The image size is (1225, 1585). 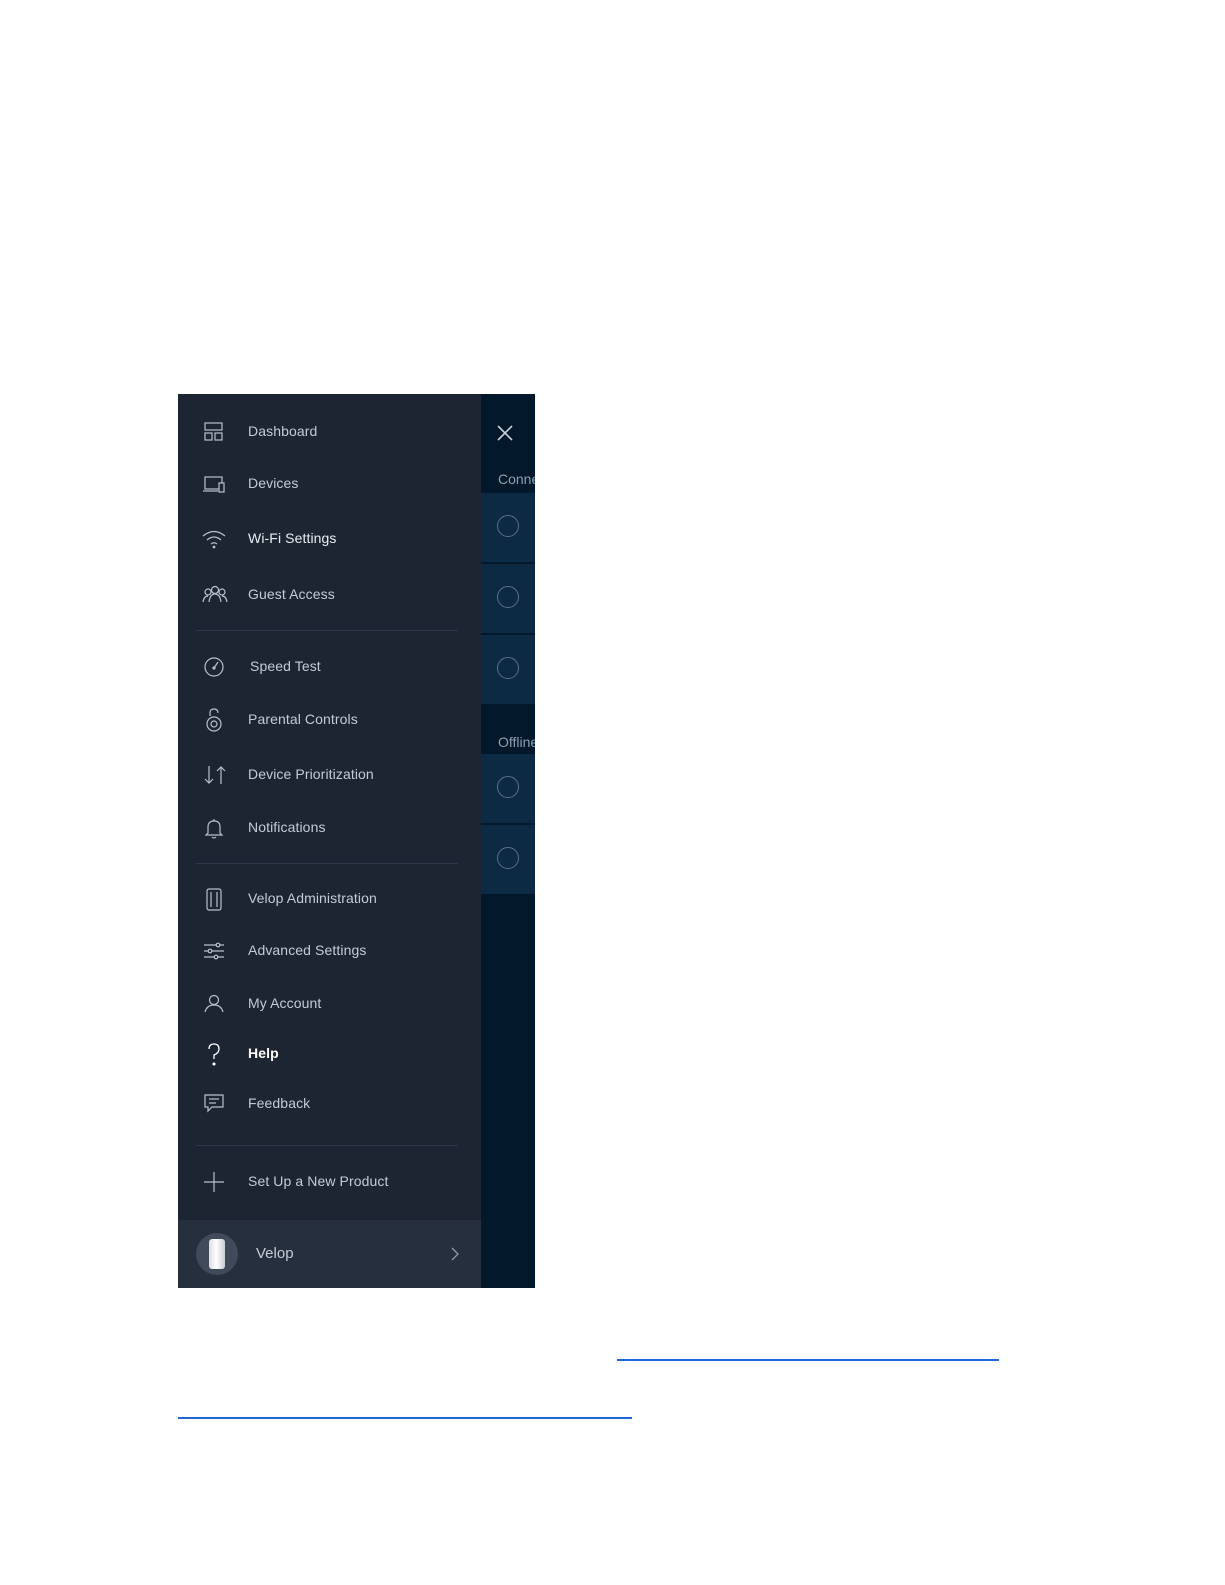 What do you see at coordinates (329, 828) in the screenshot?
I see `menu-item-notifications: Notifications` at bounding box center [329, 828].